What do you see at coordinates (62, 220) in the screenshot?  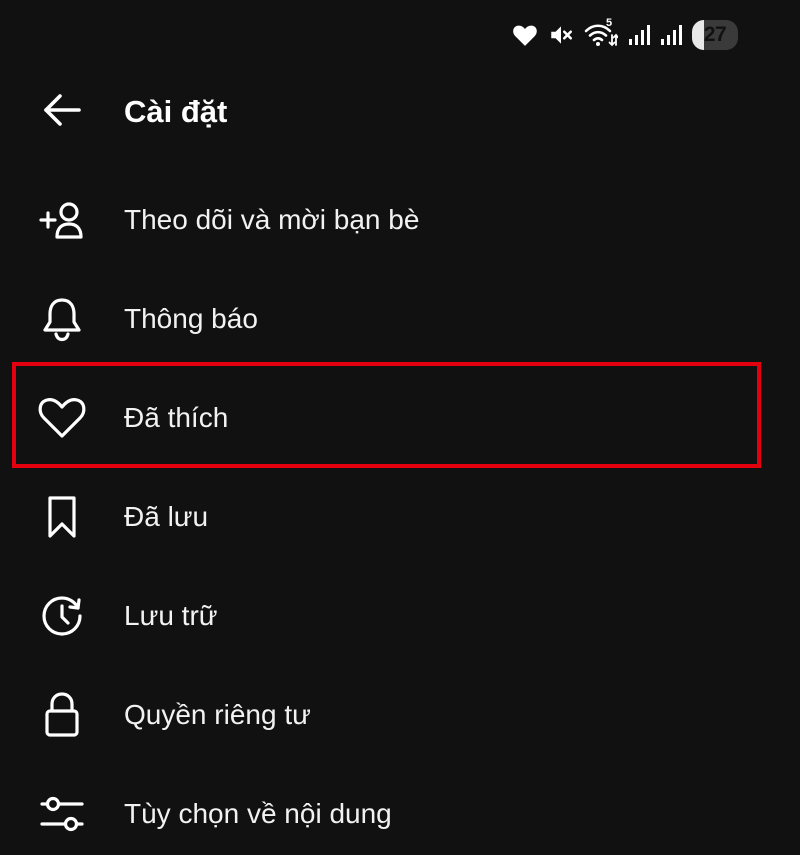 I see `add-person-icon` at bounding box center [62, 220].